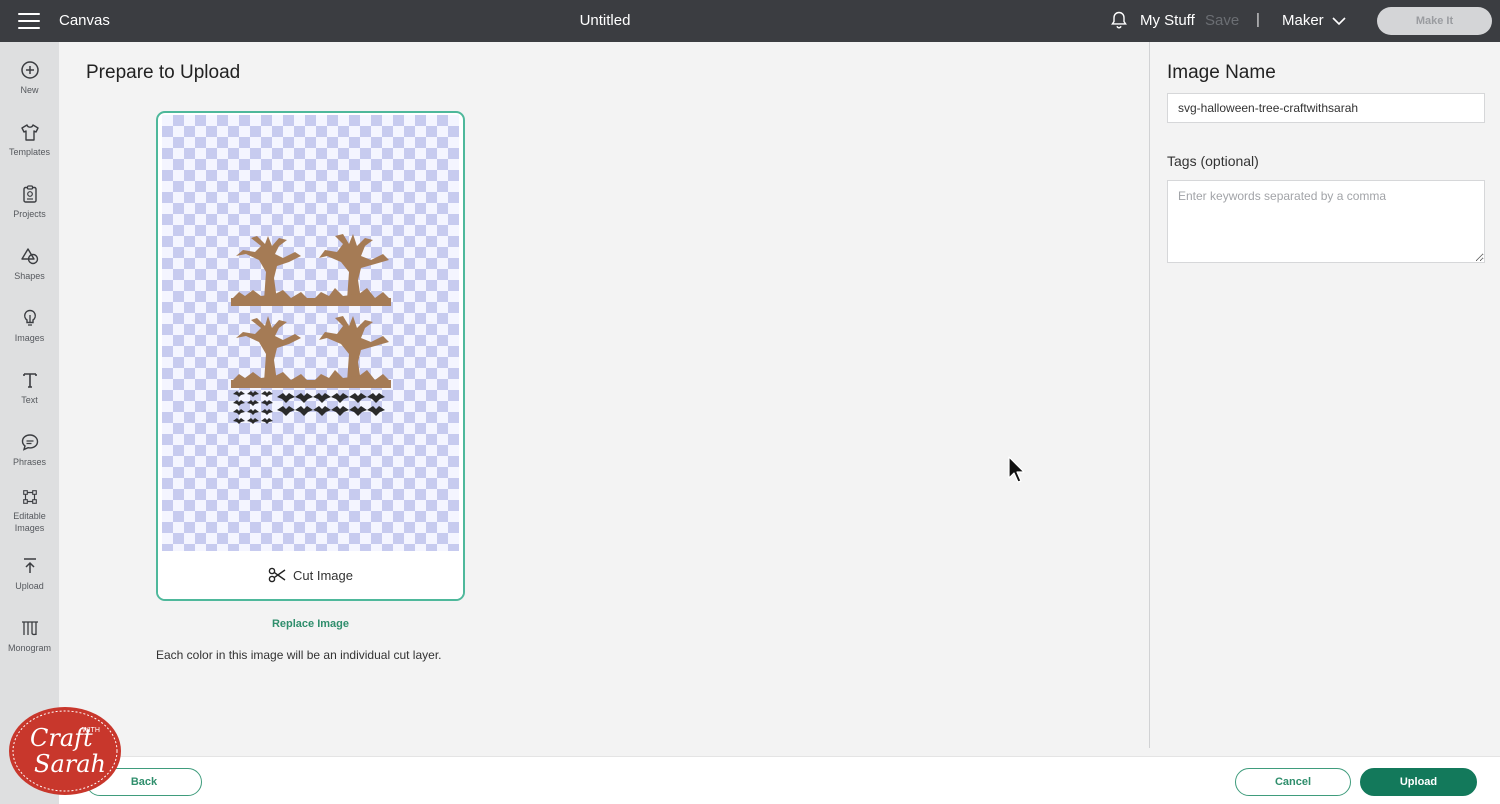  Describe the element at coordinates (1418, 782) in the screenshot. I see `upload-button: Upload` at that location.